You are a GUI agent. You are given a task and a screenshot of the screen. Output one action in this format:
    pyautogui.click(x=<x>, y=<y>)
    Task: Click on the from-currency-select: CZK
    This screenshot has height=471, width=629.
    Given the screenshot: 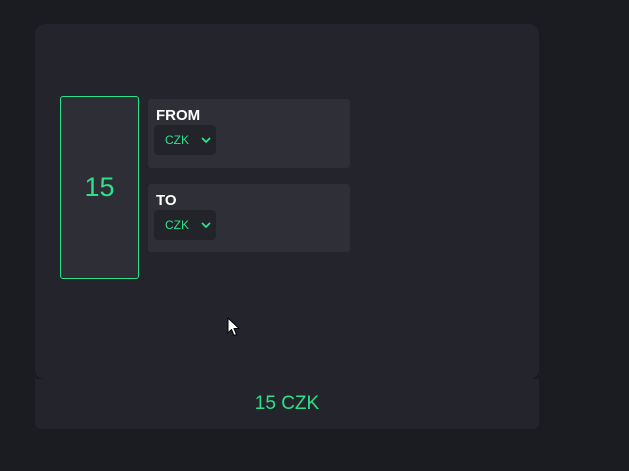 What is the action you would take?
    pyautogui.click(x=185, y=140)
    